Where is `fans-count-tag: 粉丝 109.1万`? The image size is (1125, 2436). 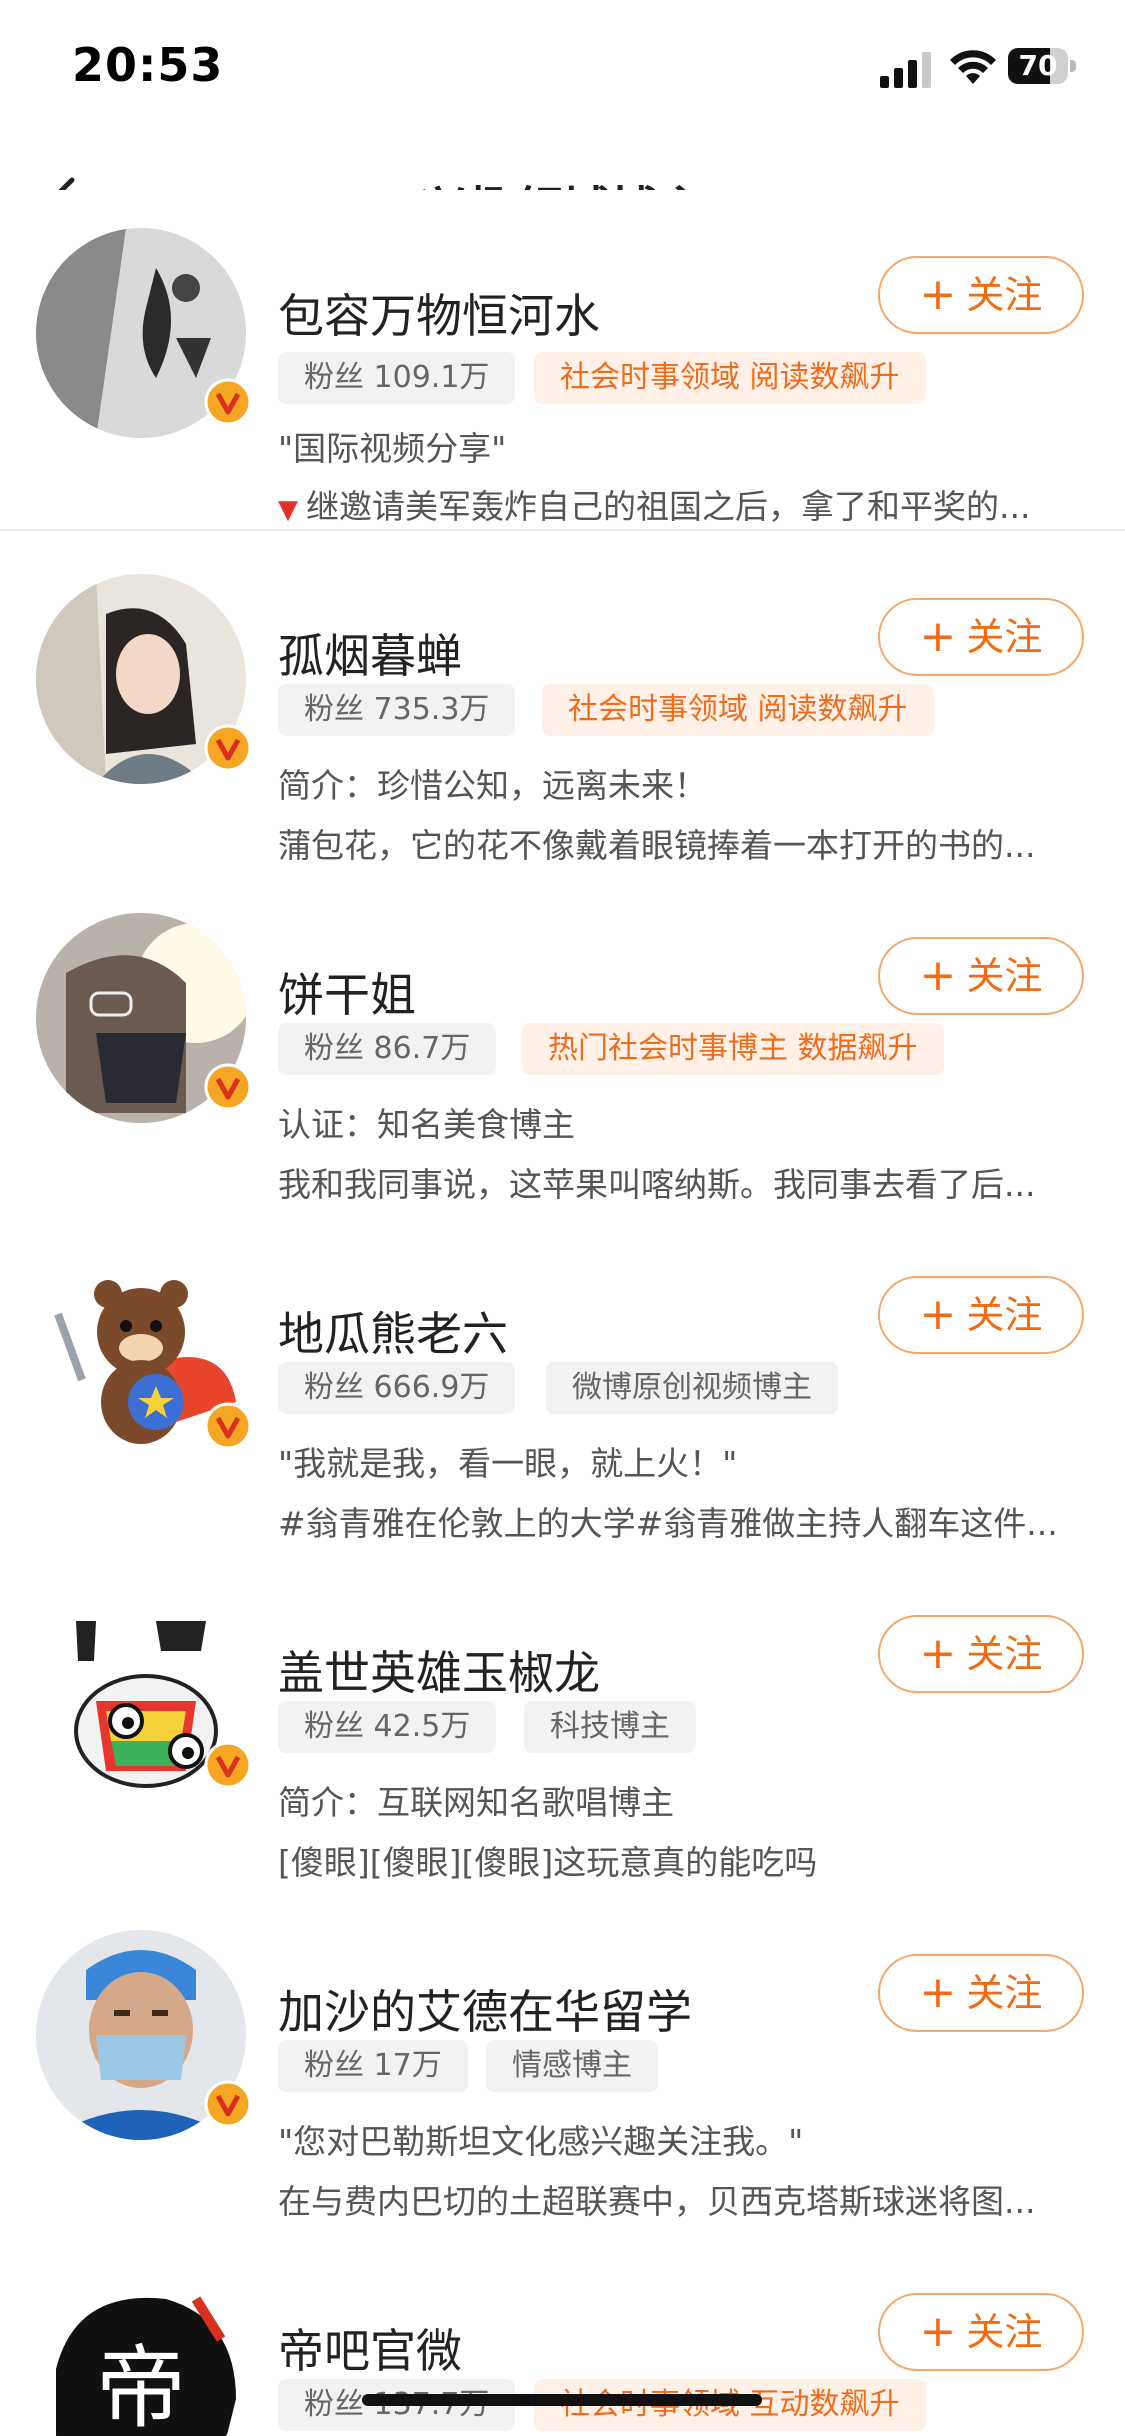
fans-count-tag: 粉丝 109.1万 is located at coordinates (397, 378).